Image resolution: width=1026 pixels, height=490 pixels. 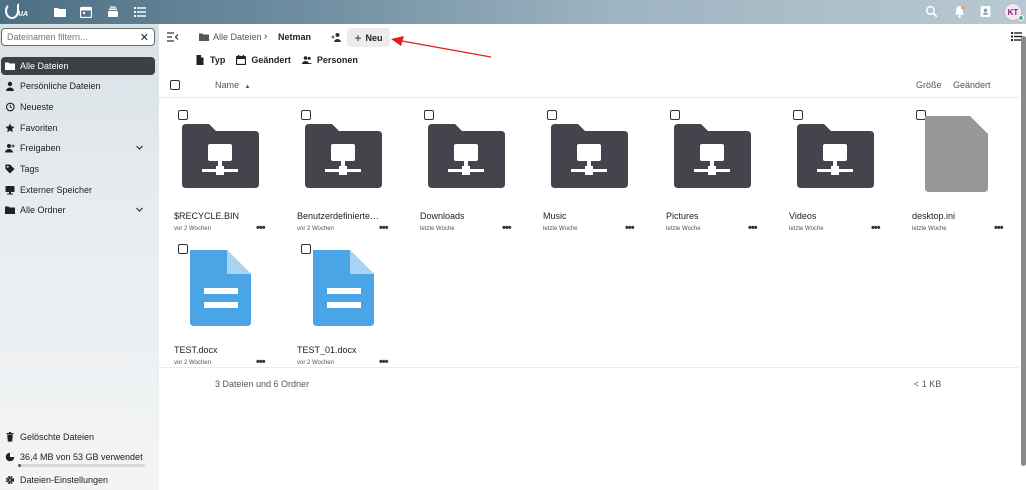 I want to click on file-tile: Music letzte Woche •••, so click(x=589, y=174).